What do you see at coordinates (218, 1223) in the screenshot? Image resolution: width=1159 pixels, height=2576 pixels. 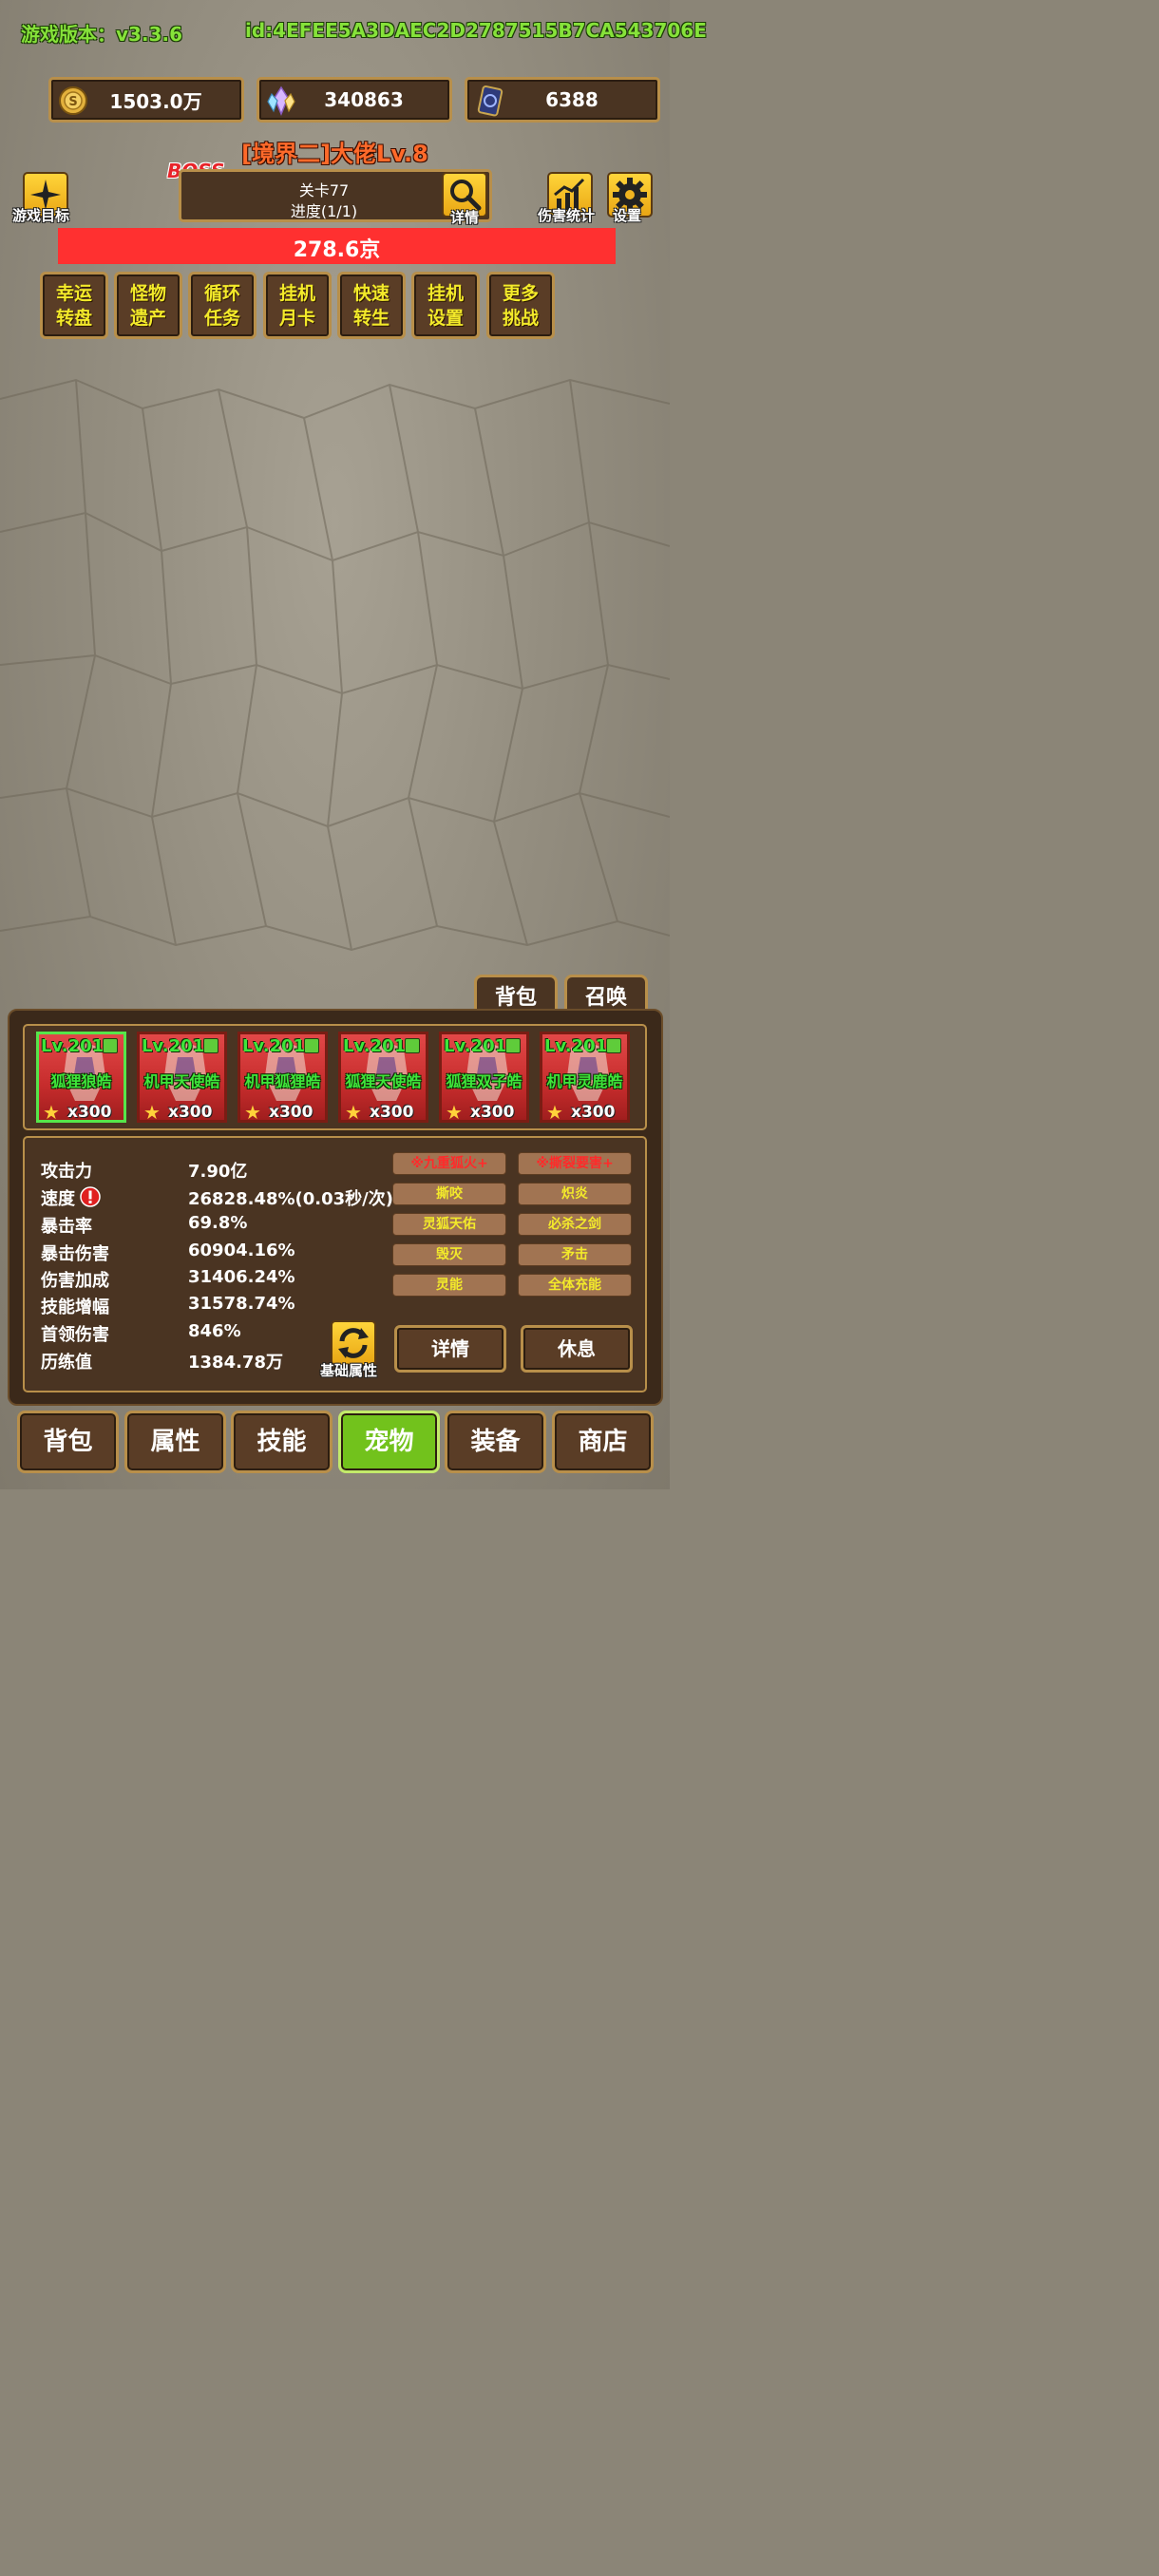 I see `stat-value: 69.8%` at bounding box center [218, 1223].